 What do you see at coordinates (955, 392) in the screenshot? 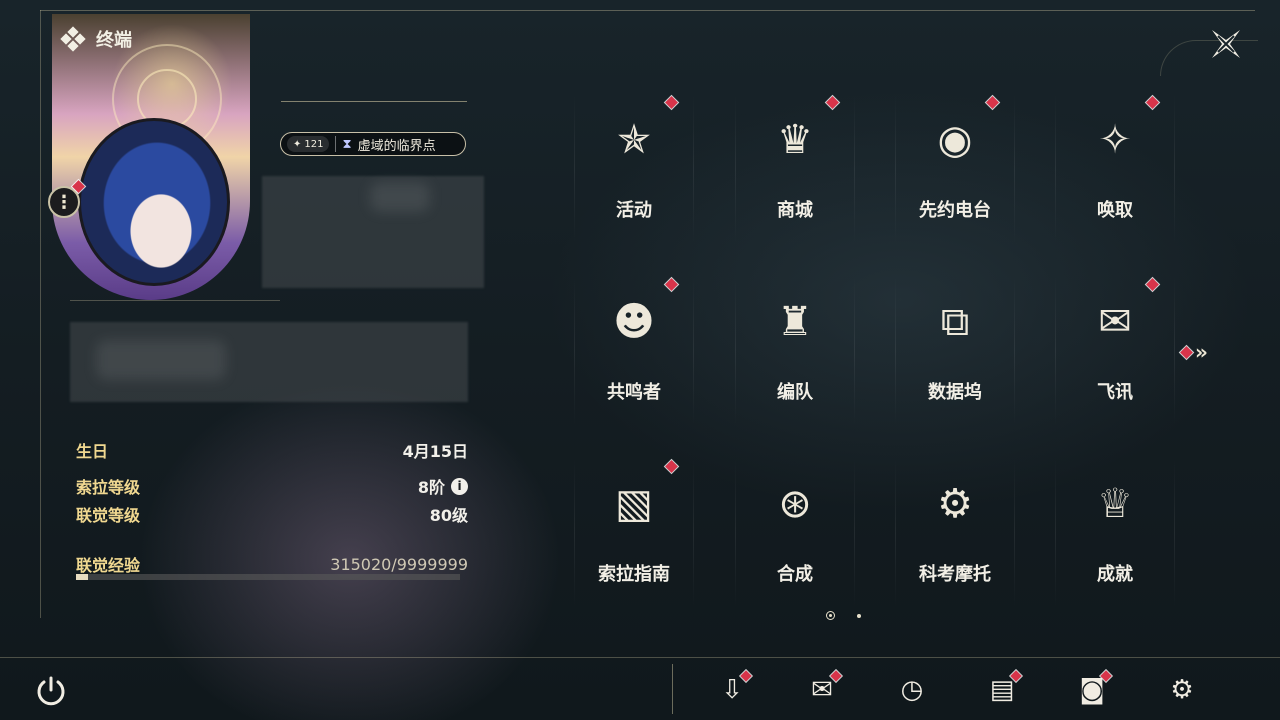
I see `menu-label: 数据坞` at bounding box center [955, 392].